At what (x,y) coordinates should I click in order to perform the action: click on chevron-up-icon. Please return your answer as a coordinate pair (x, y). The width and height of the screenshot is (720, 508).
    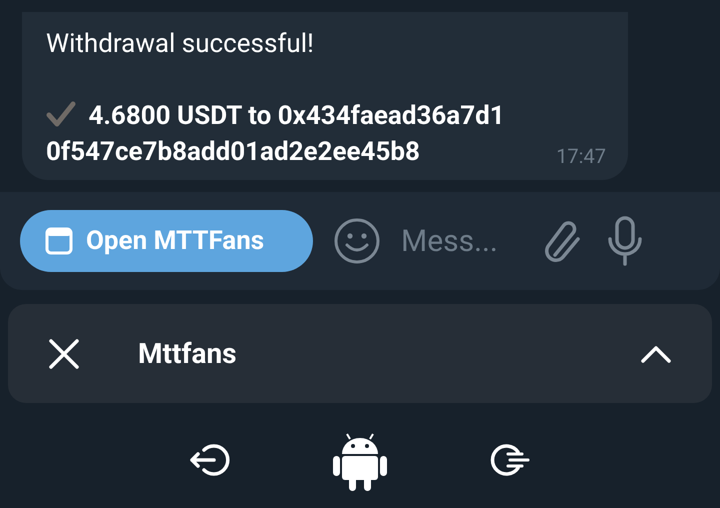
    Looking at the image, I should click on (656, 354).